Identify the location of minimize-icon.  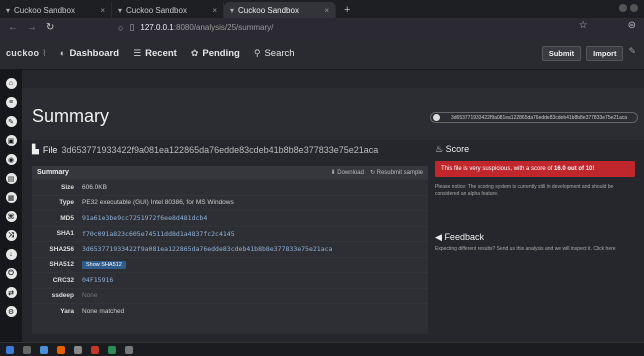
(623, 8).